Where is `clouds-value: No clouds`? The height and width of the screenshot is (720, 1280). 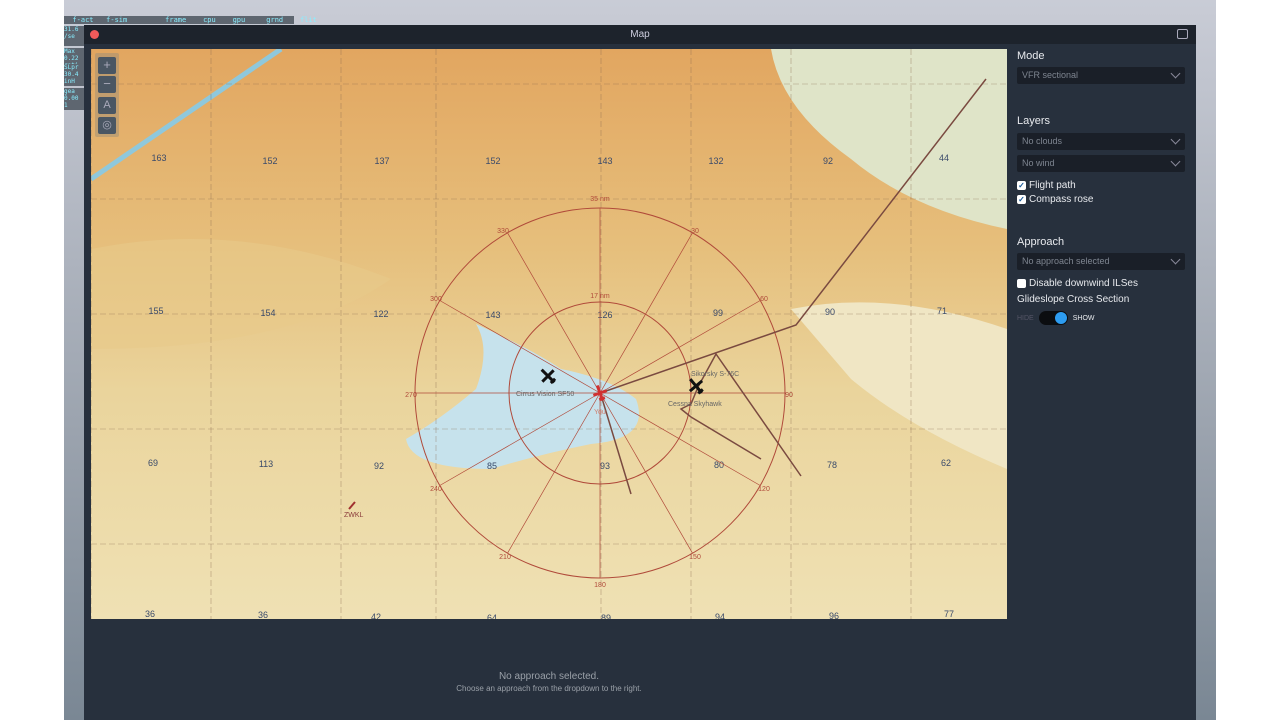 clouds-value: No clouds is located at coordinates (1042, 141).